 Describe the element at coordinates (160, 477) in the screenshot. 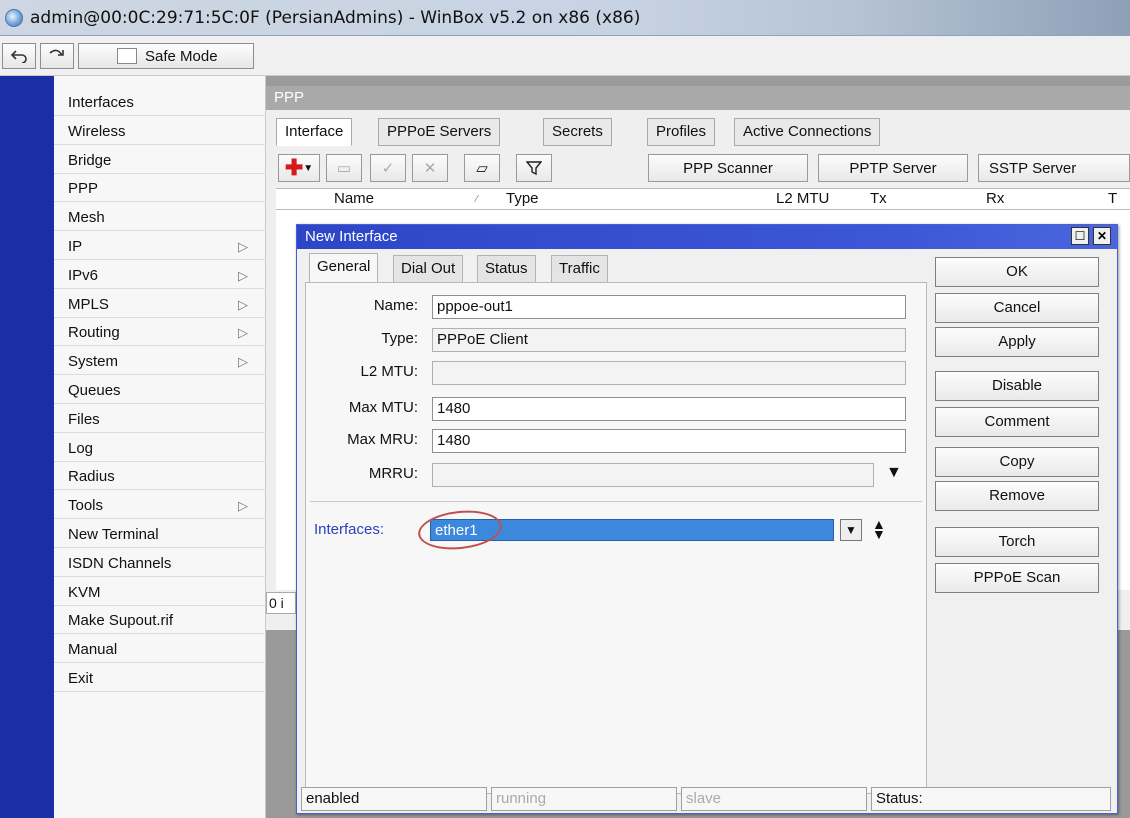

I see `menu-item-radius: Radius` at that location.